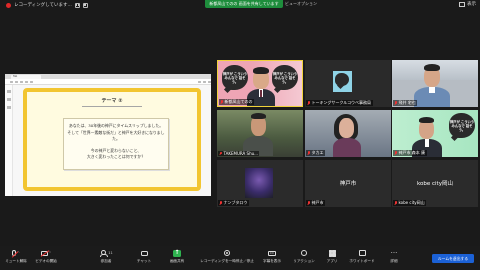 Image resolution: width=480 pixels, height=270 pixels. Describe the element at coordinates (301, 4) in the screenshot. I see `view-options-button: ビューオプション` at that location.